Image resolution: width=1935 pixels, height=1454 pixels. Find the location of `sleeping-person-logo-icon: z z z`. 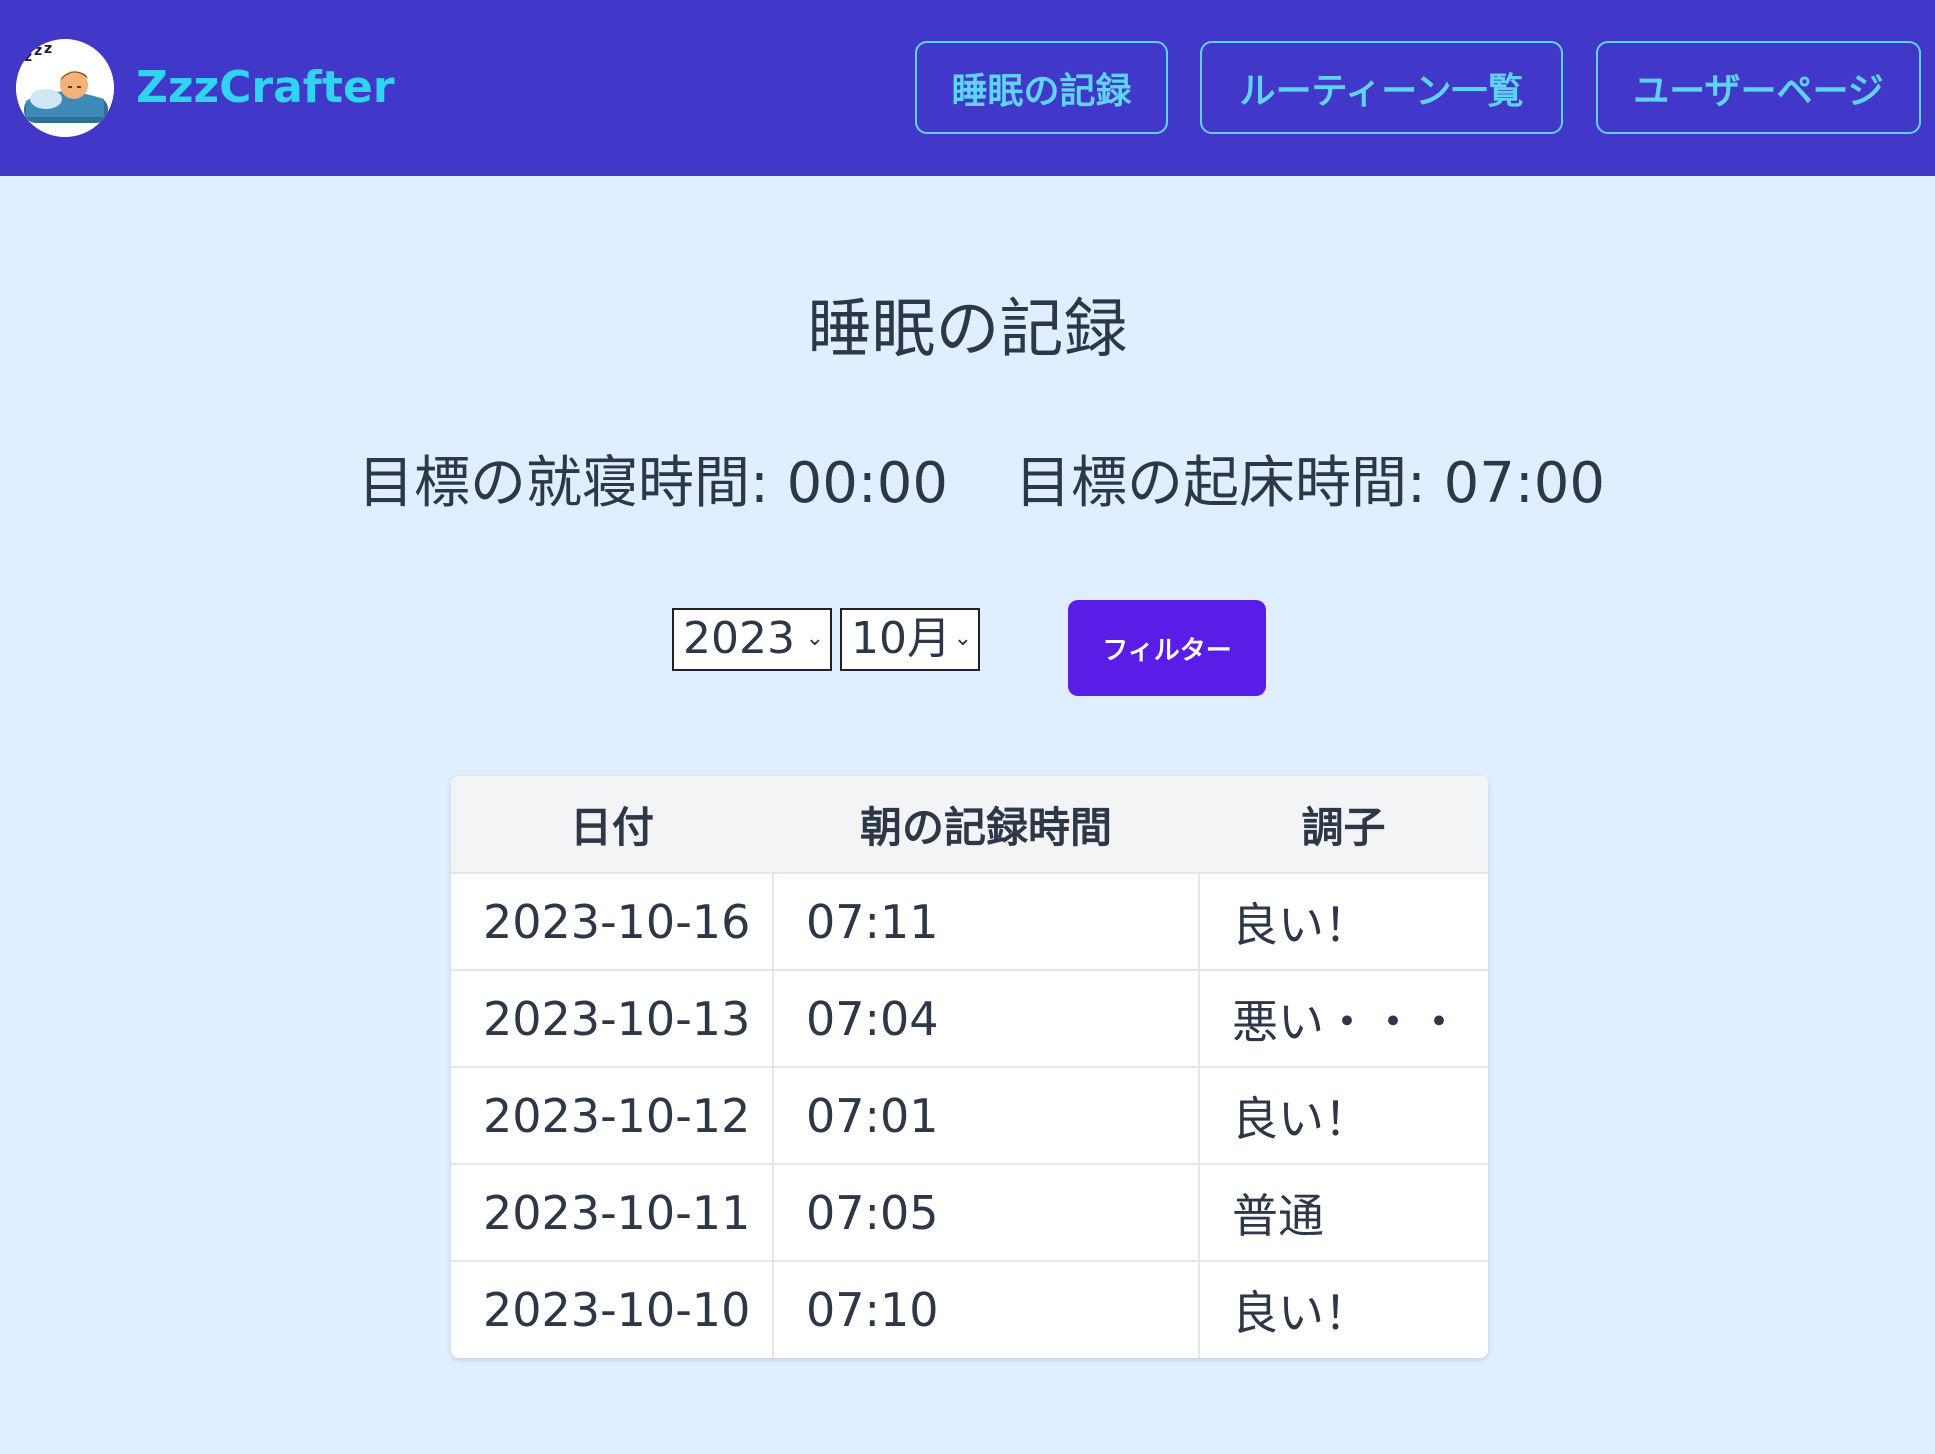

sleeping-person-logo-icon: z z z is located at coordinates (65, 88).